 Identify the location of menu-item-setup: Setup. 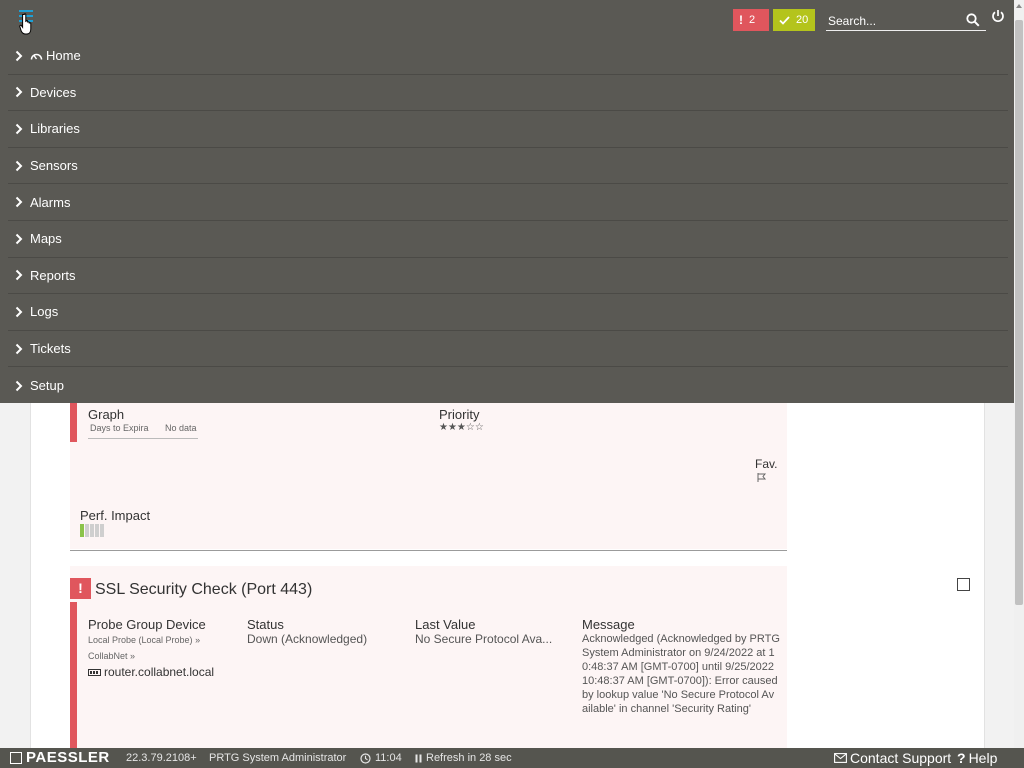
(508, 385).